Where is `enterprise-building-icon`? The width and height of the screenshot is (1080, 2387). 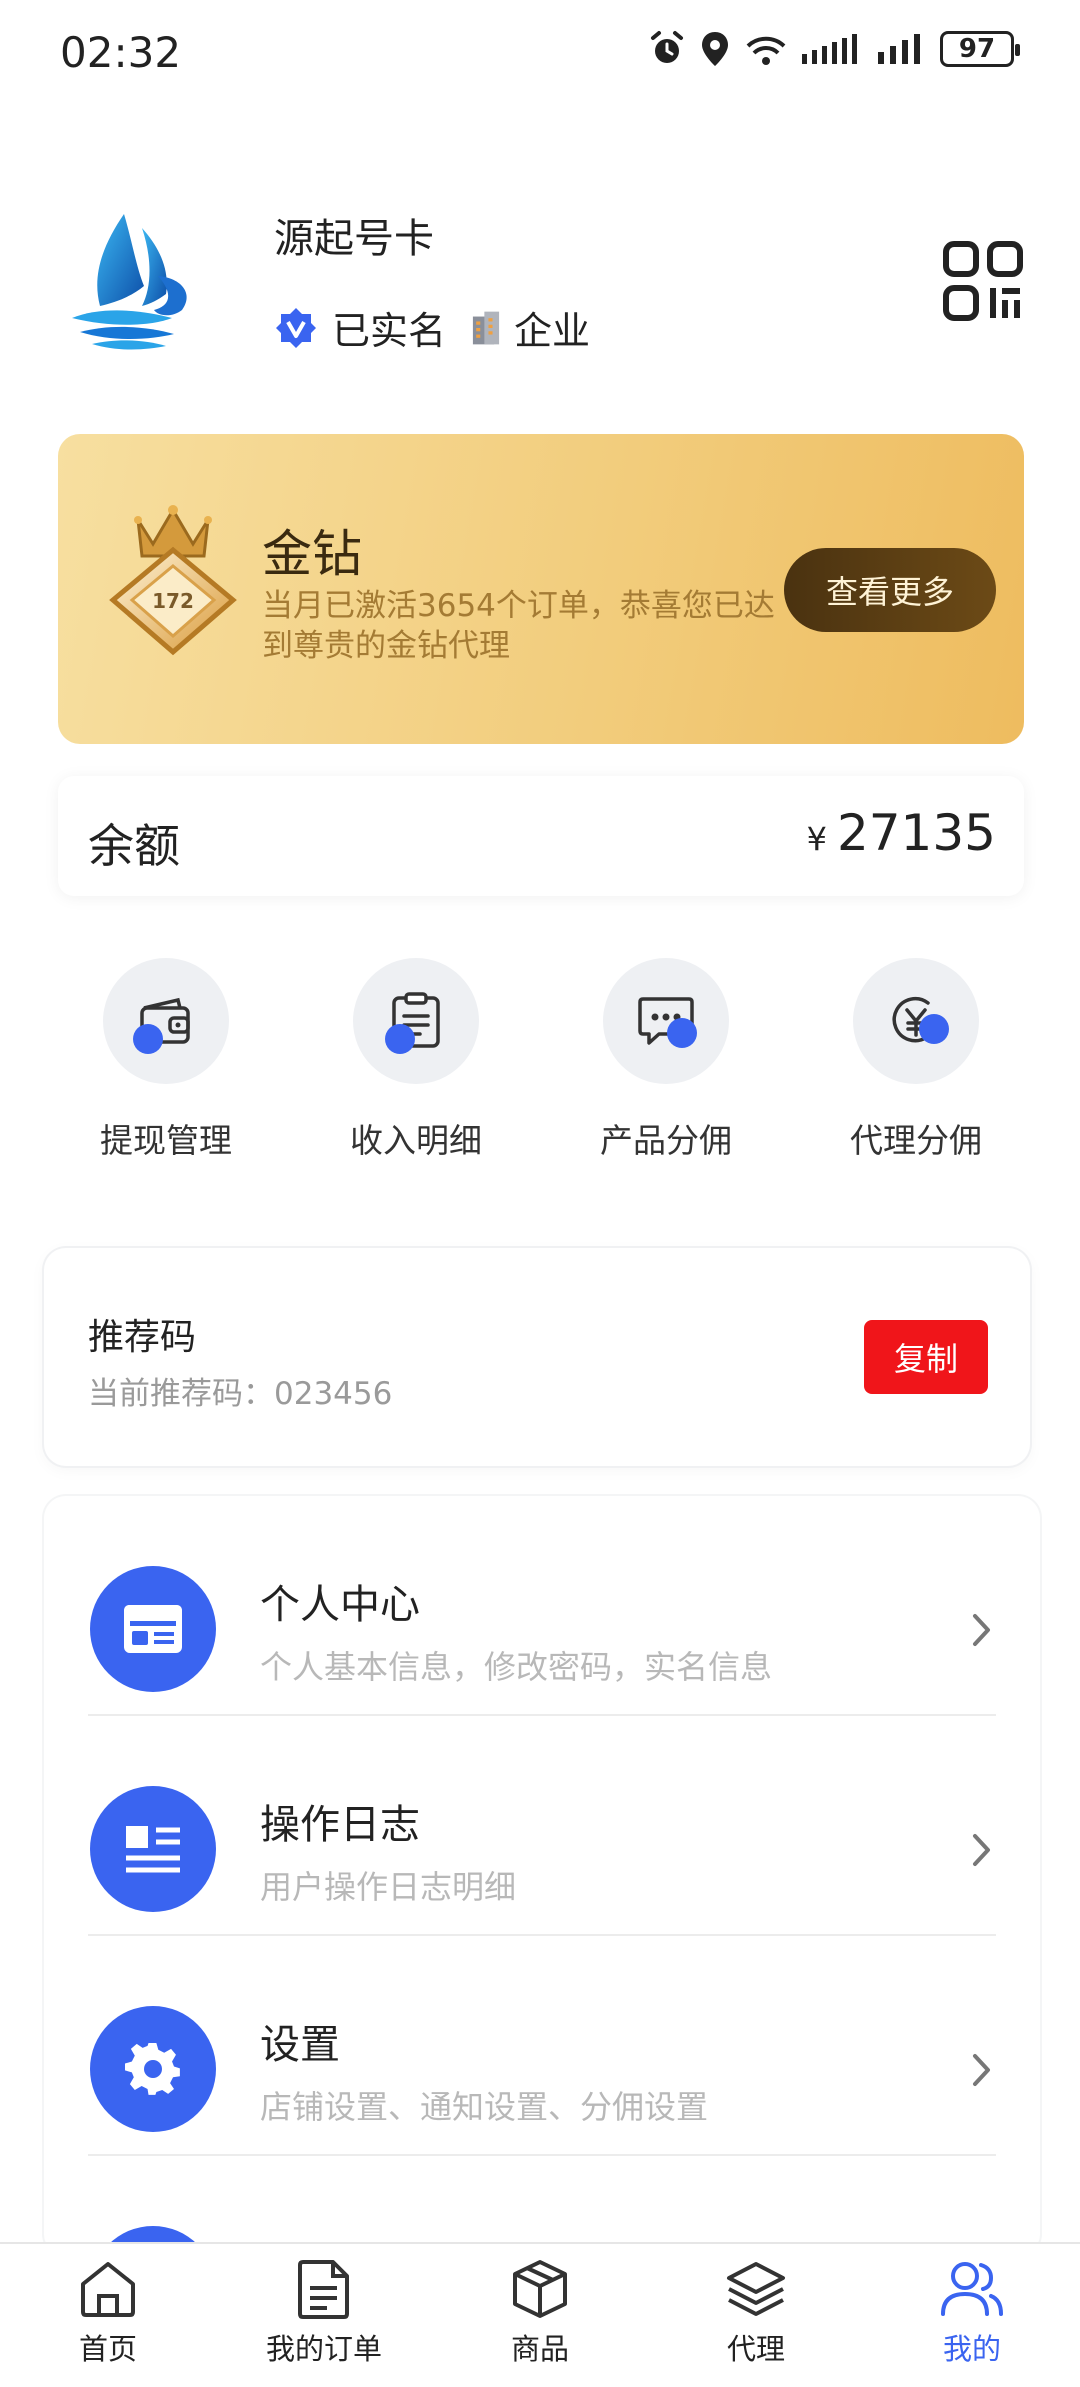 enterprise-building-icon is located at coordinates (486, 327).